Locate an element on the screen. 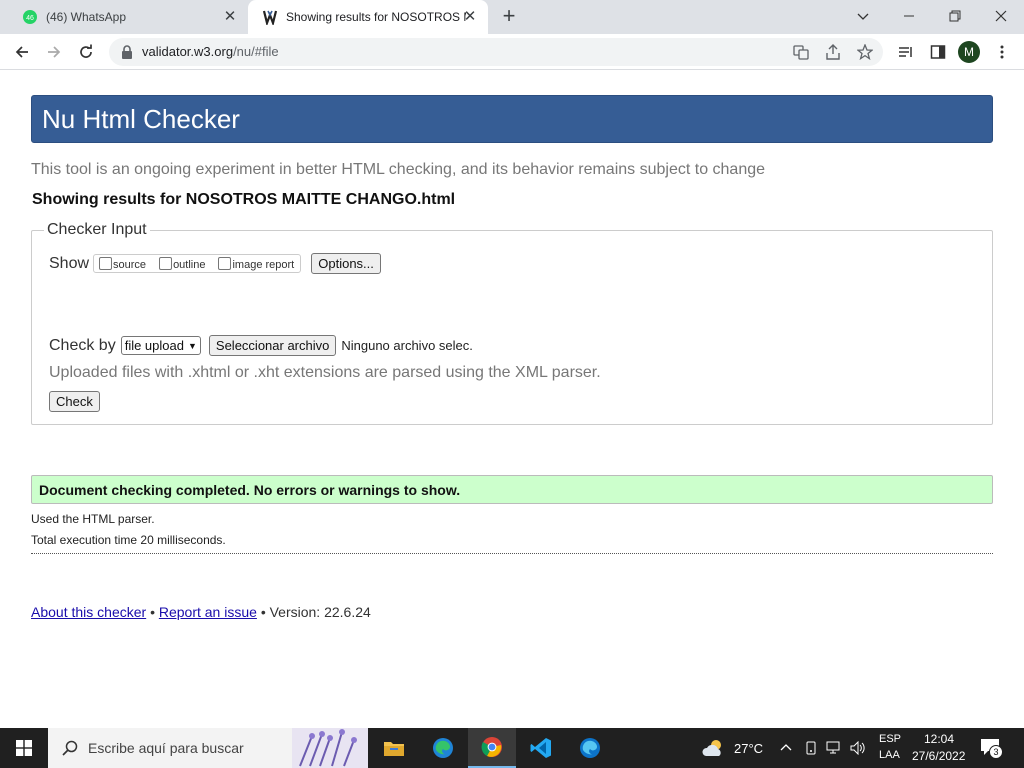 The image size is (1024, 768). translate-icon is located at coordinates (801, 52).